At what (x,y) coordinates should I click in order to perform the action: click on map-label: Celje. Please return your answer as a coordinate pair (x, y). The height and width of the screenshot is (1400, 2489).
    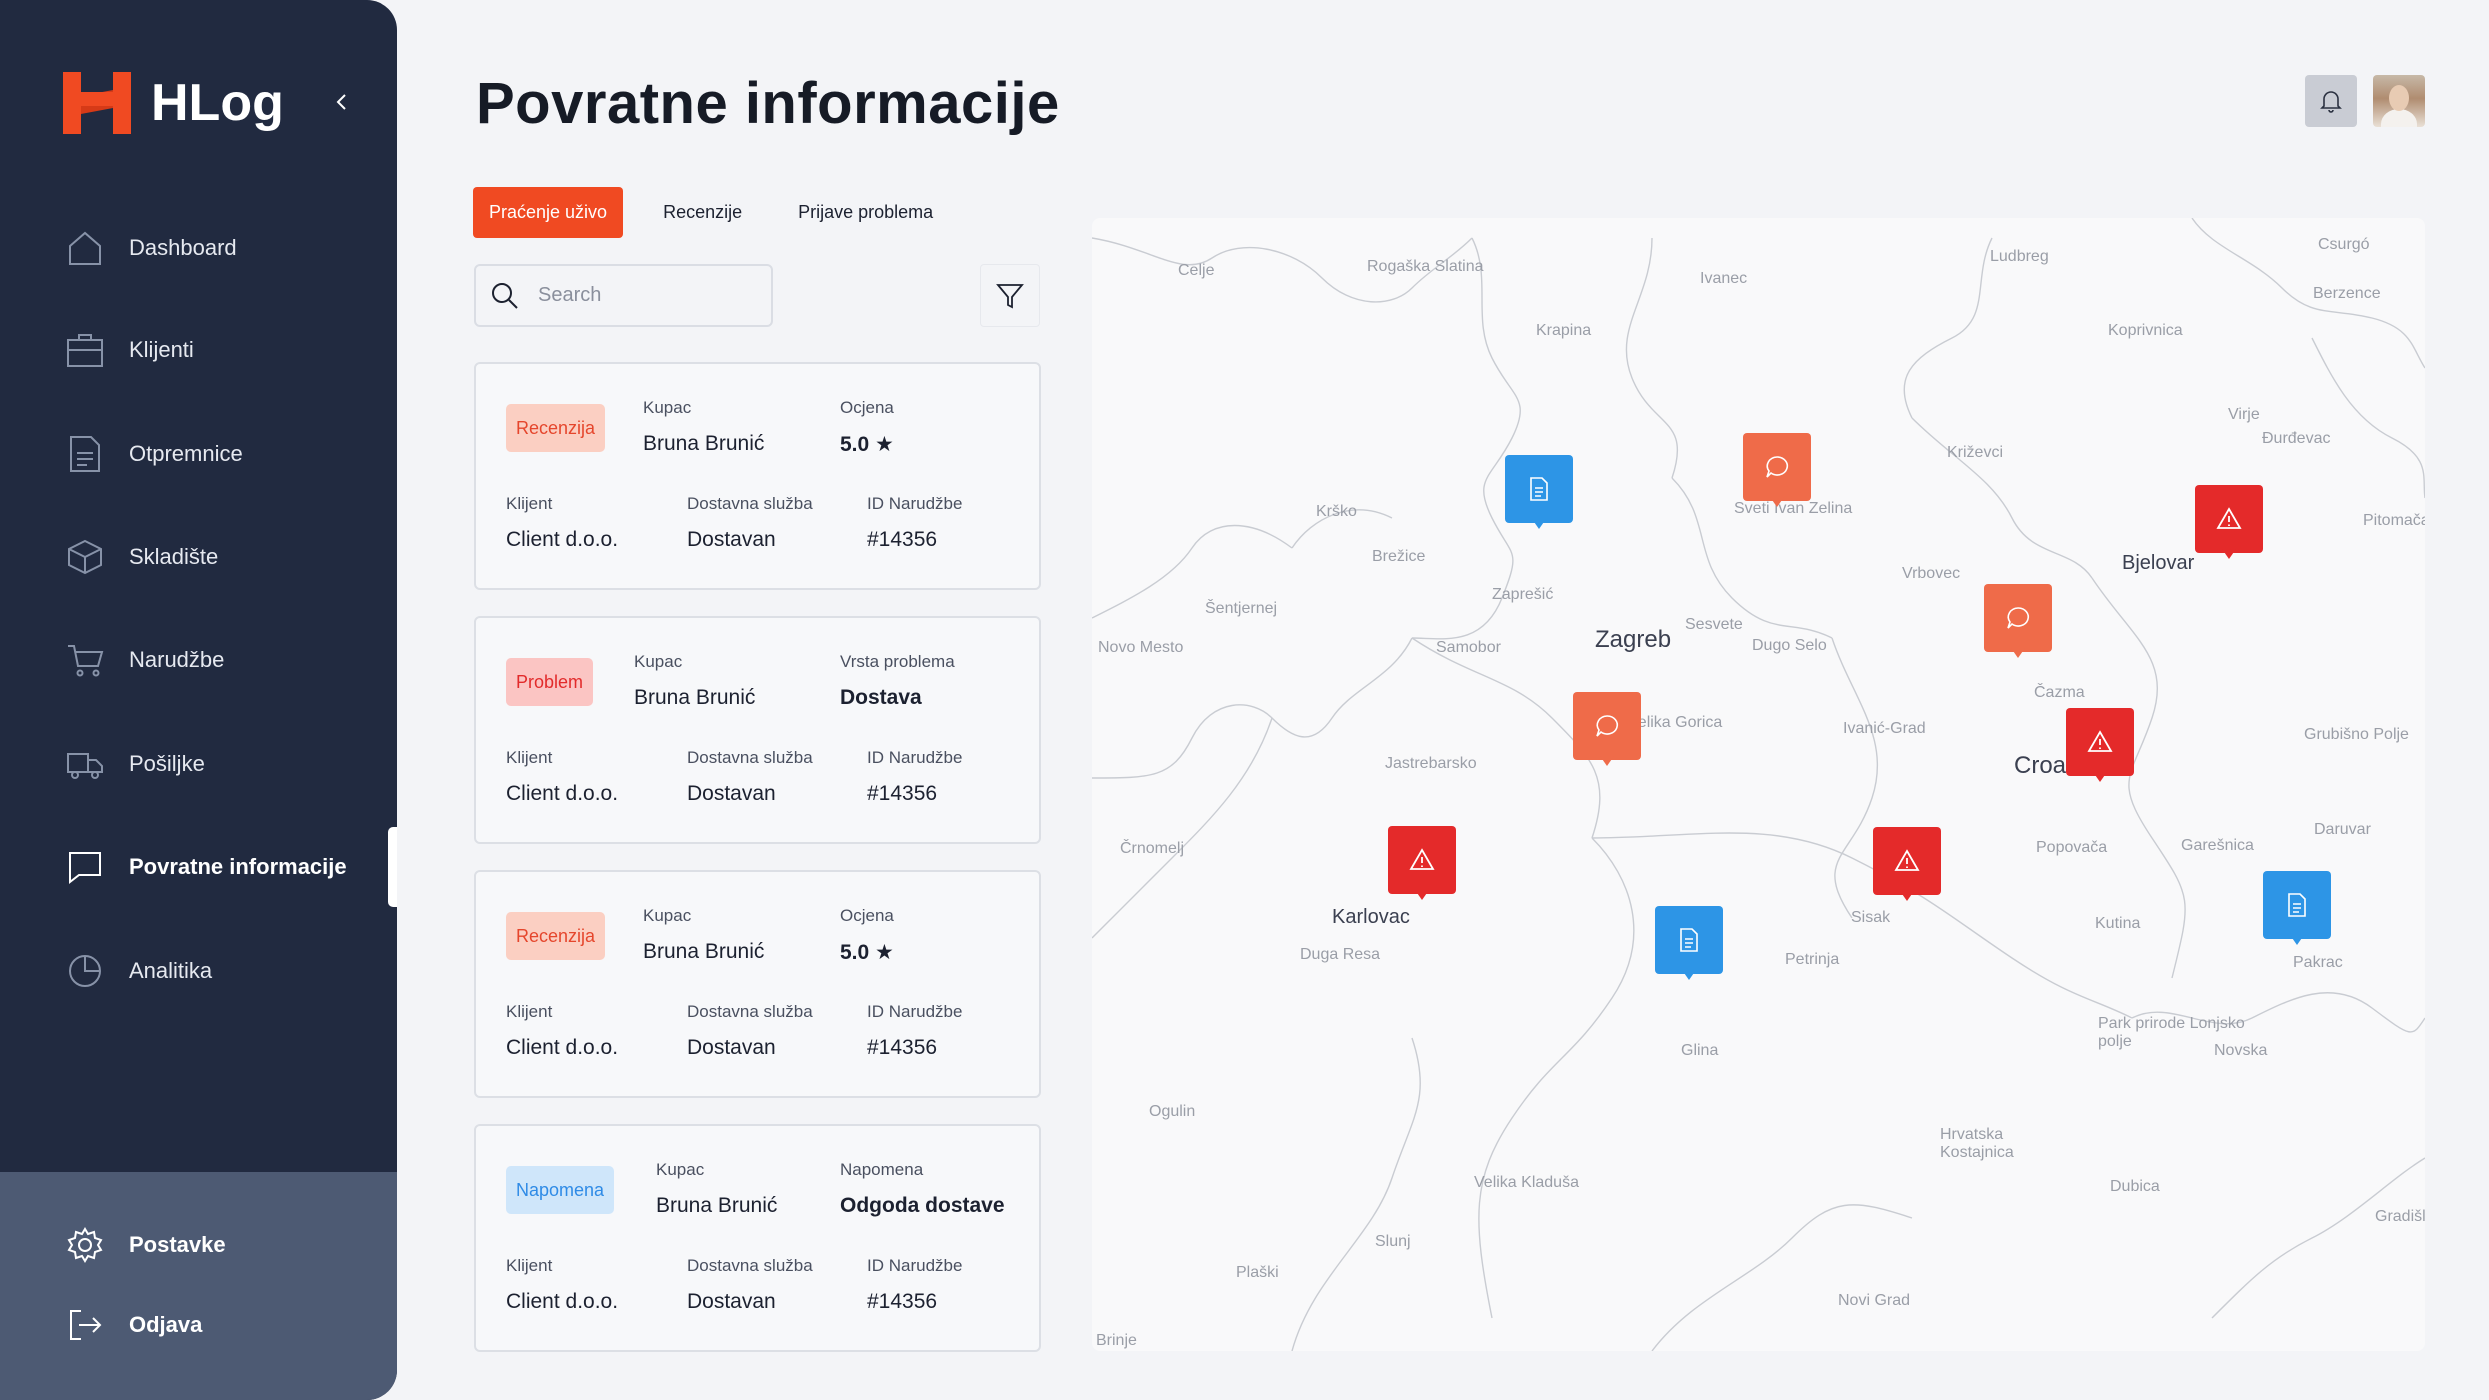
    Looking at the image, I should click on (1196, 270).